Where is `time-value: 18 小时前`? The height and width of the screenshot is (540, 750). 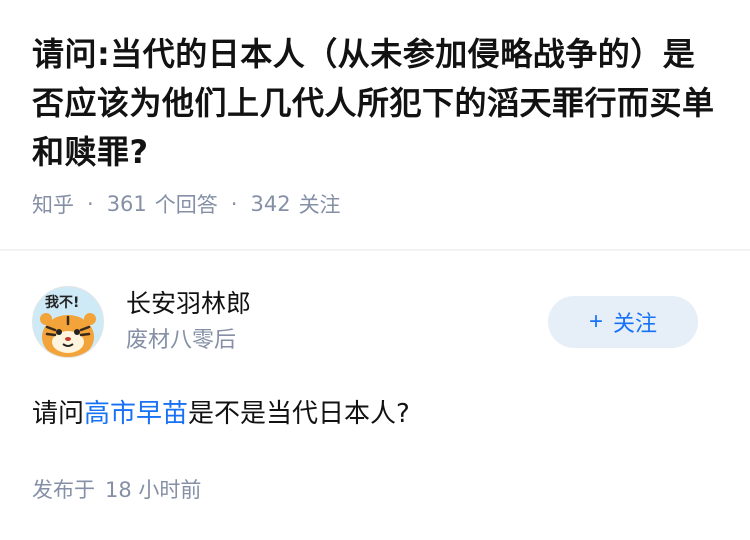
time-value: 18 小时前 is located at coordinates (153, 490).